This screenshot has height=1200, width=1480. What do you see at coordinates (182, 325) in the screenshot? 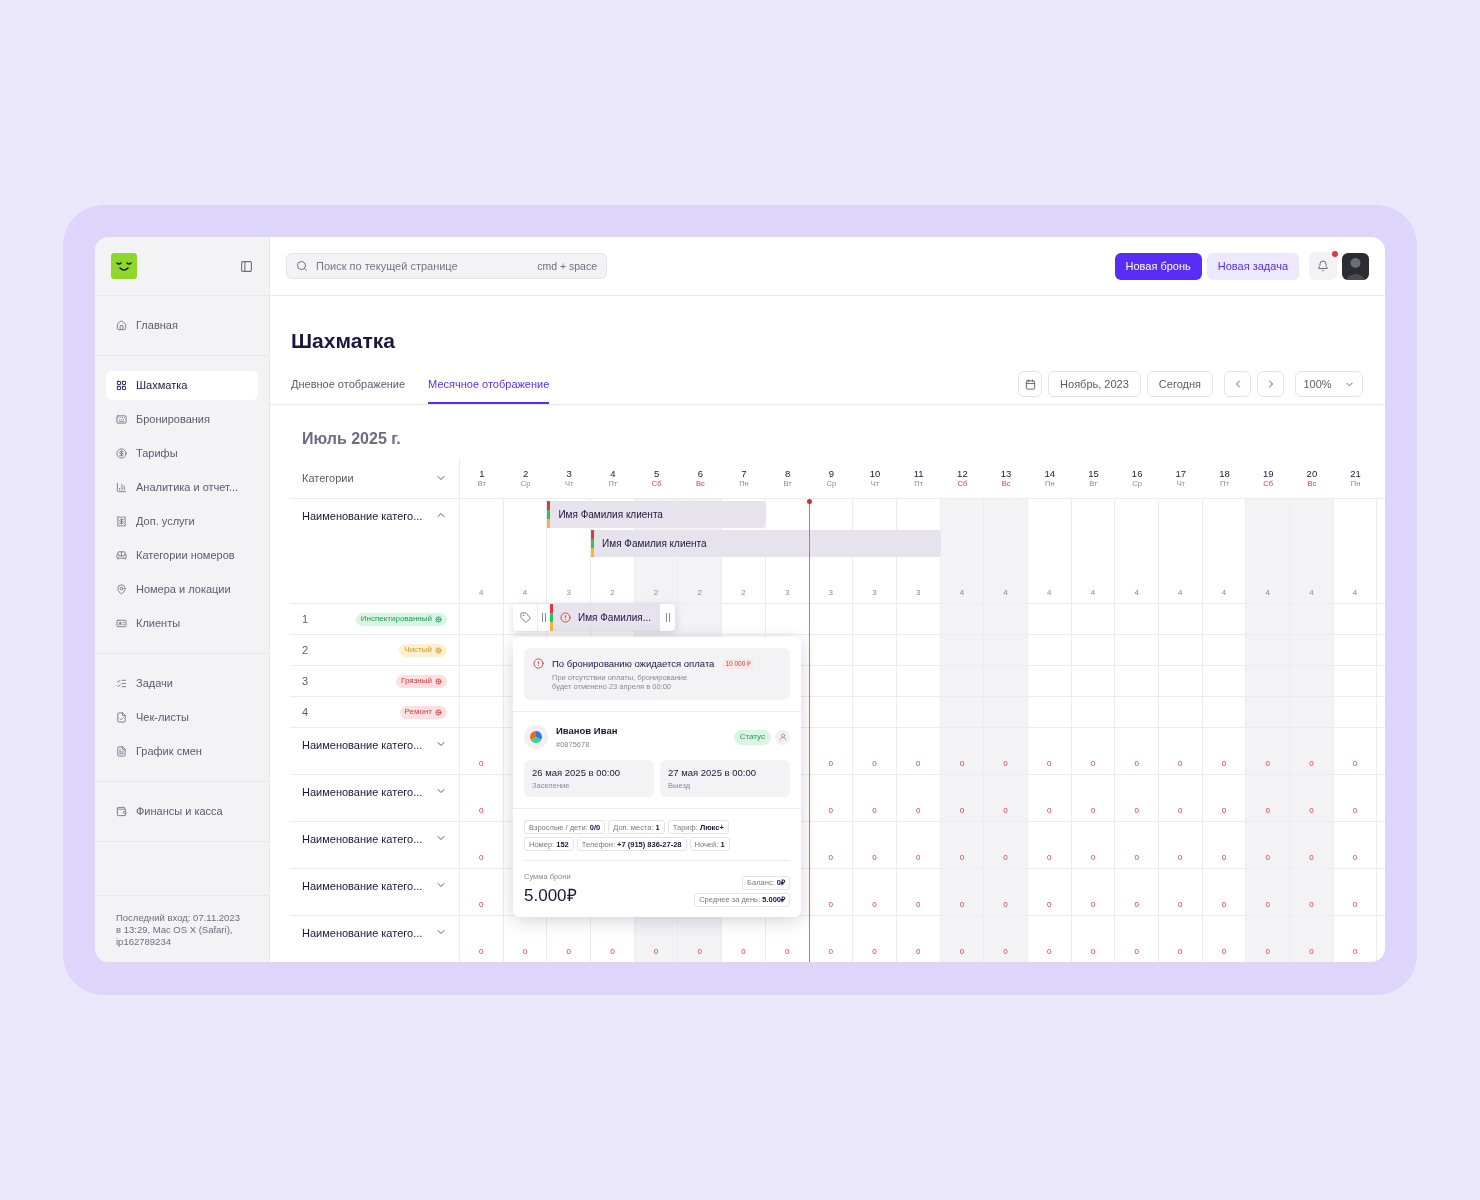
I see `nav-item: Главная` at bounding box center [182, 325].